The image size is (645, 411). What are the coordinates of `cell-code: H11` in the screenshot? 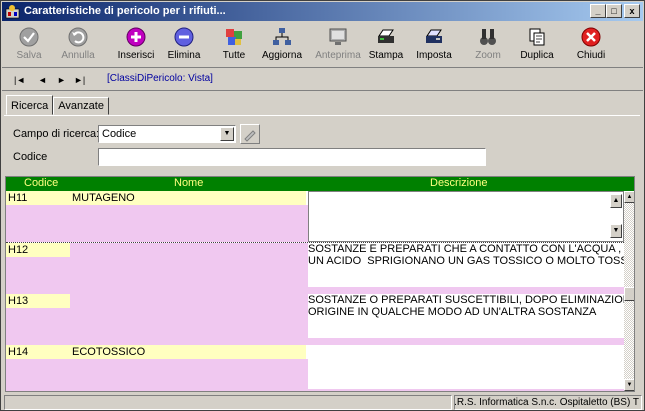 It's located at (18, 198).